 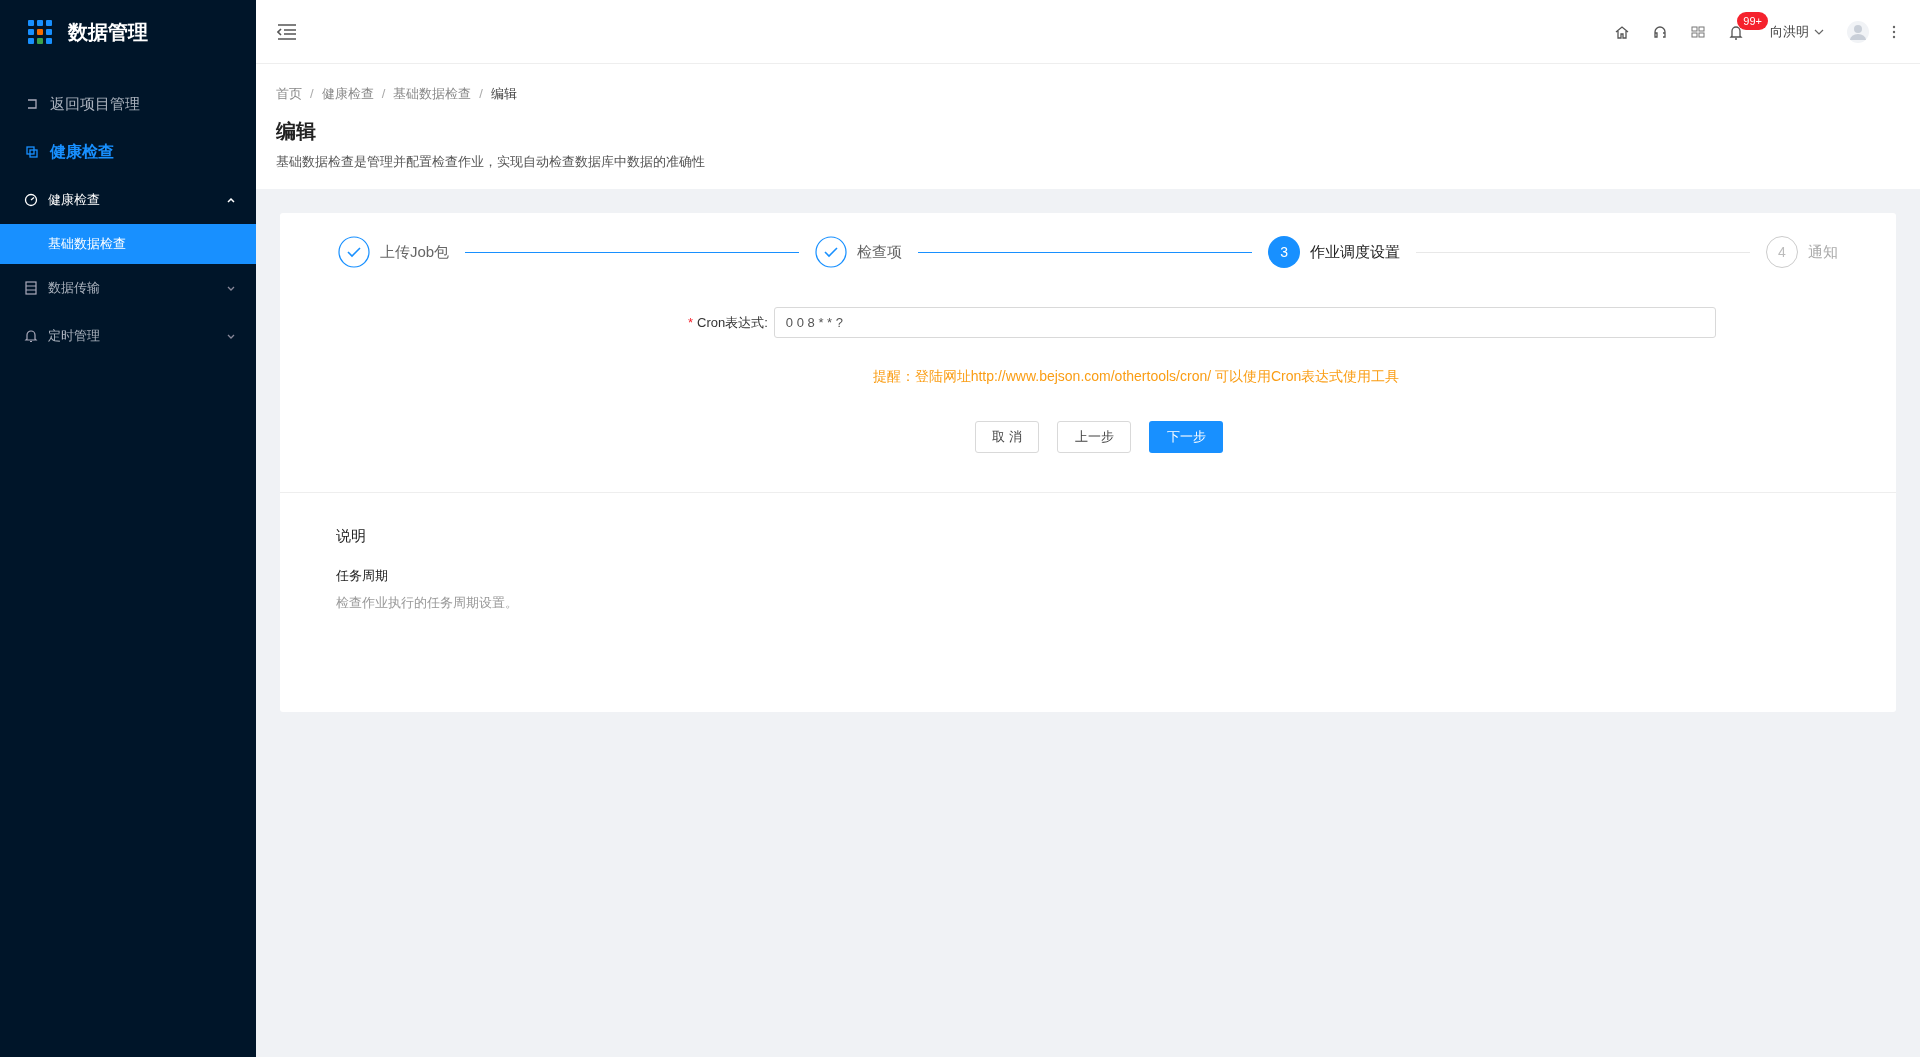 I want to click on more-icon, so click(x=1894, y=31).